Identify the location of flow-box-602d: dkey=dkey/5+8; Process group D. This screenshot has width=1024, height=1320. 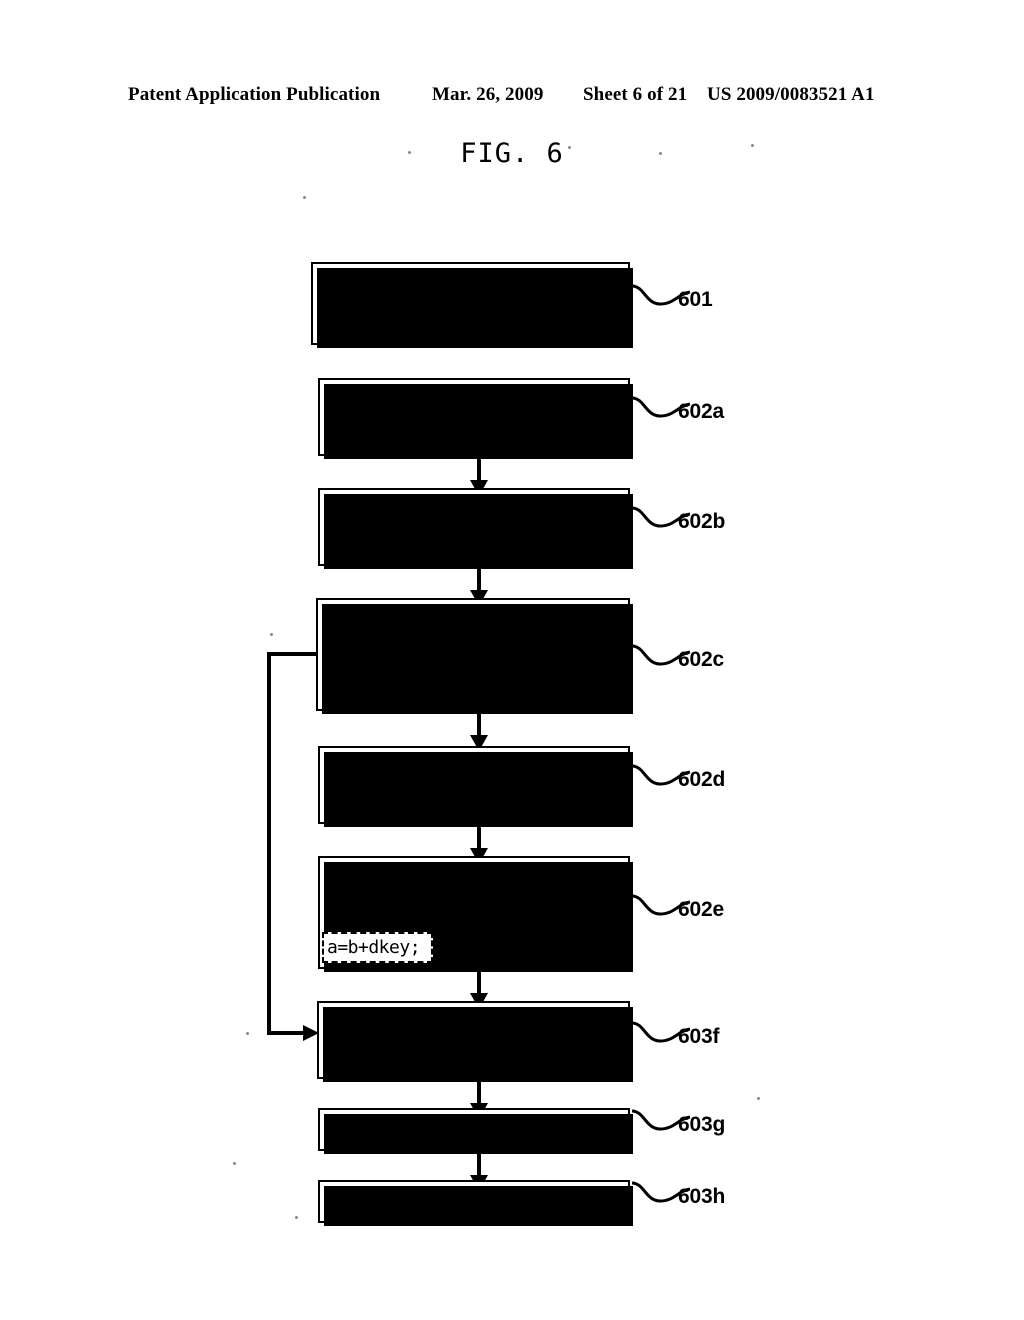
(475, 786).